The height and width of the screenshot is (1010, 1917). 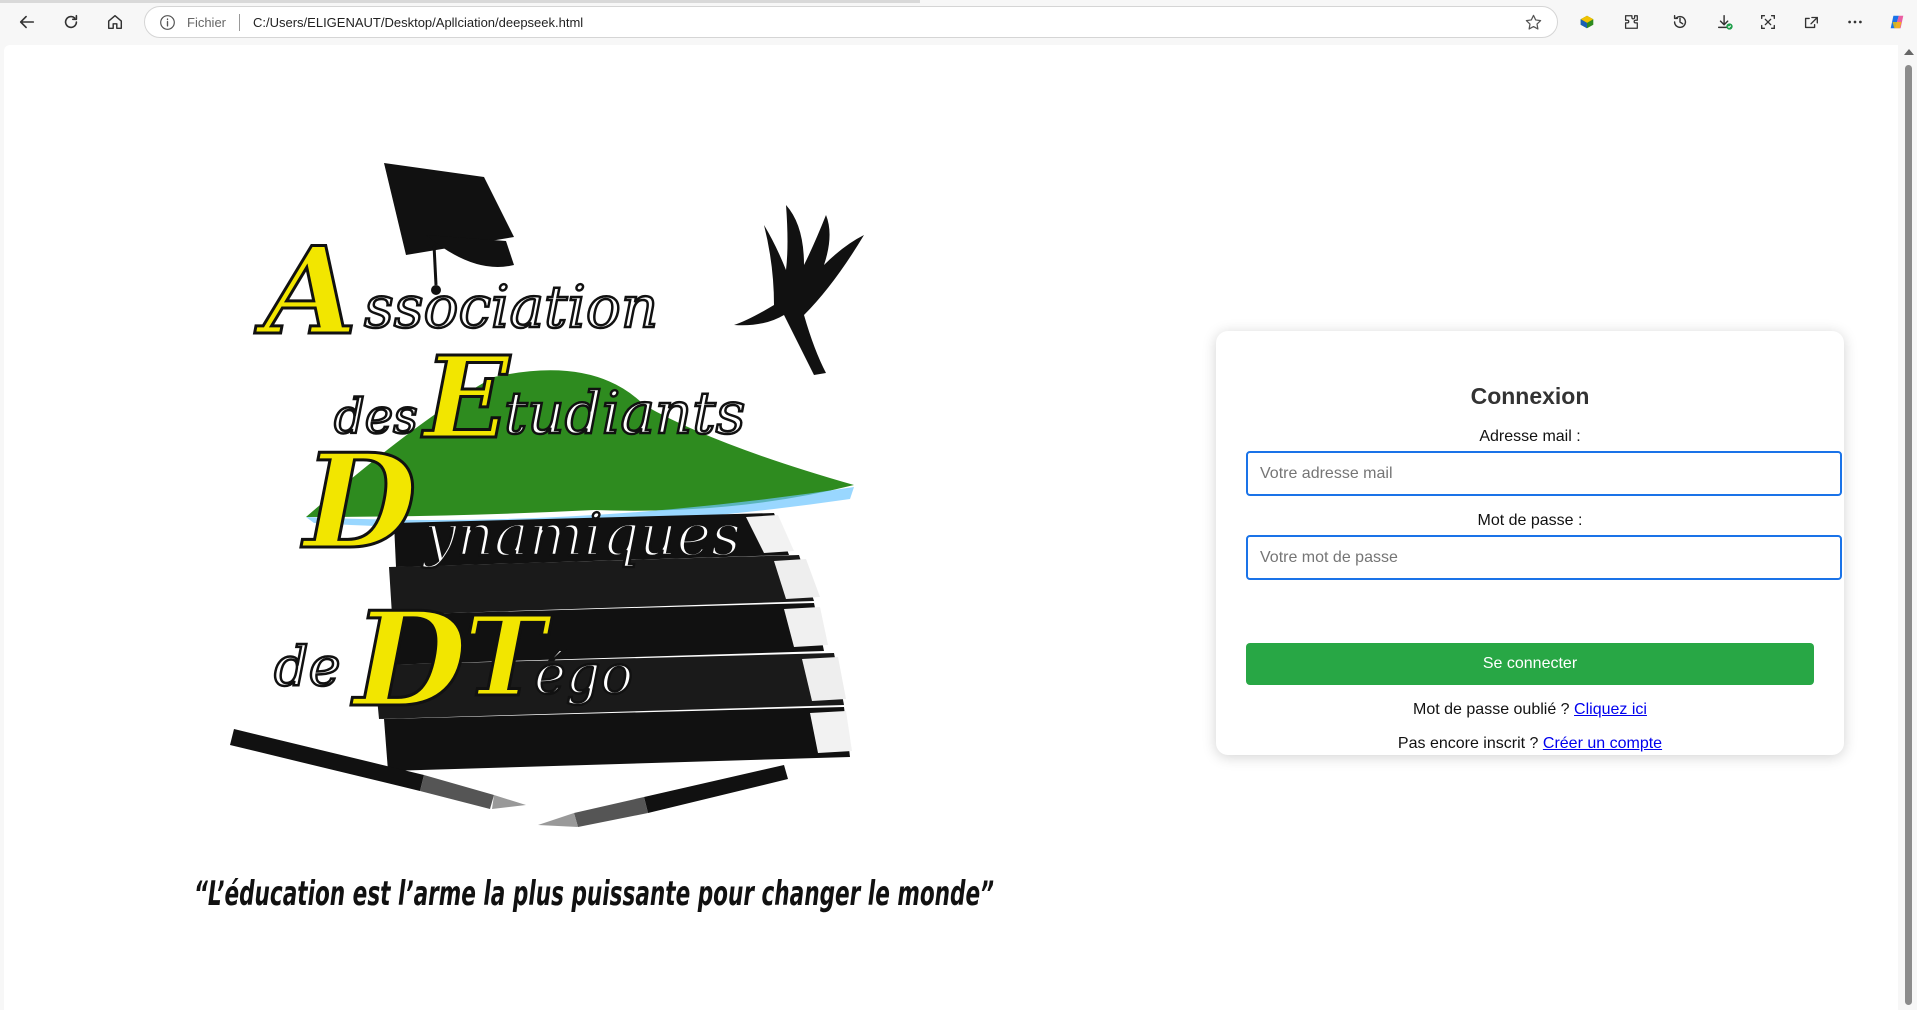 What do you see at coordinates (1544, 557) in the screenshot?
I see `password-field` at bounding box center [1544, 557].